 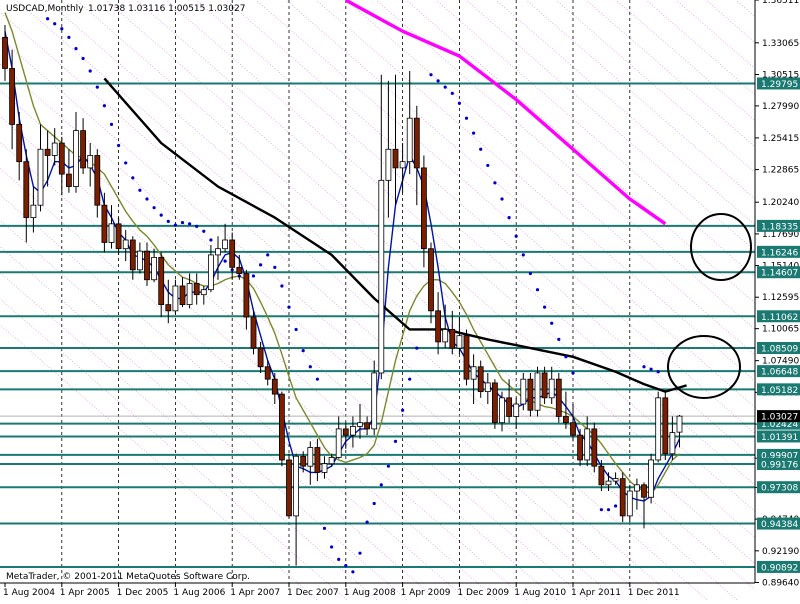 I want to click on time-label: 1 Dec 2005, so click(x=143, y=593).